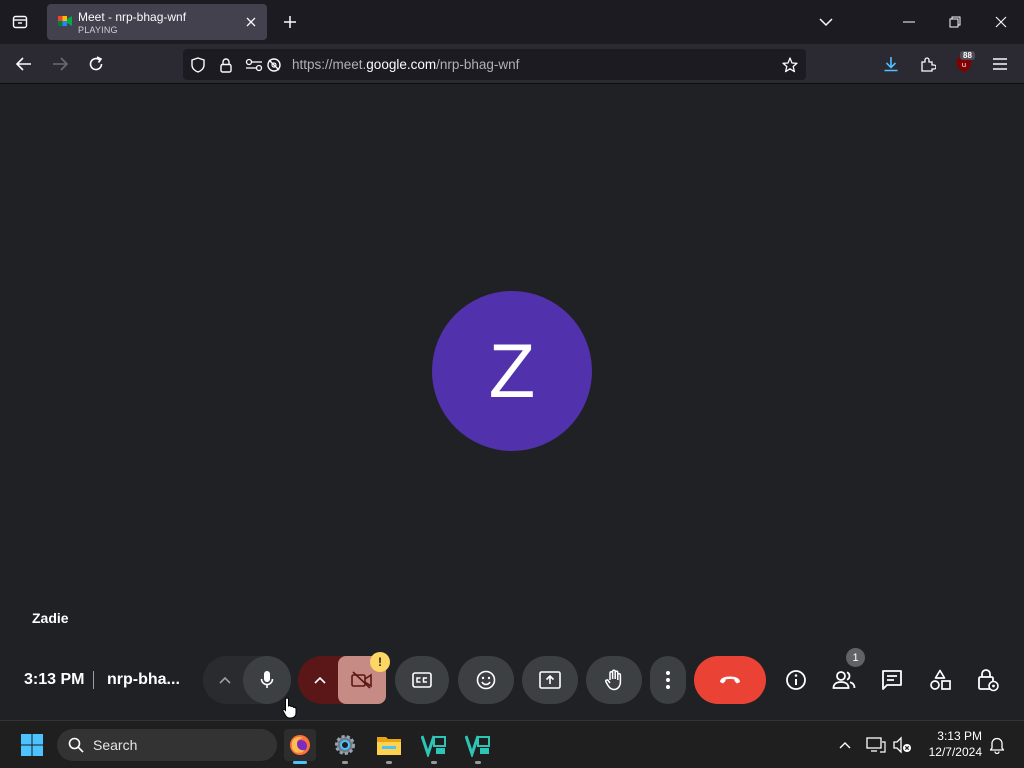  What do you see at coordinates (96, 64) in the screenshot?
I see `reload-icon` at bounding box center [96, 64].